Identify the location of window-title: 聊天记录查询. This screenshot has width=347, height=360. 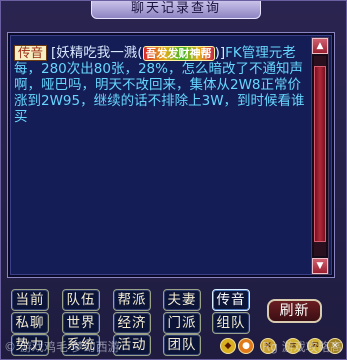
(176, 10).